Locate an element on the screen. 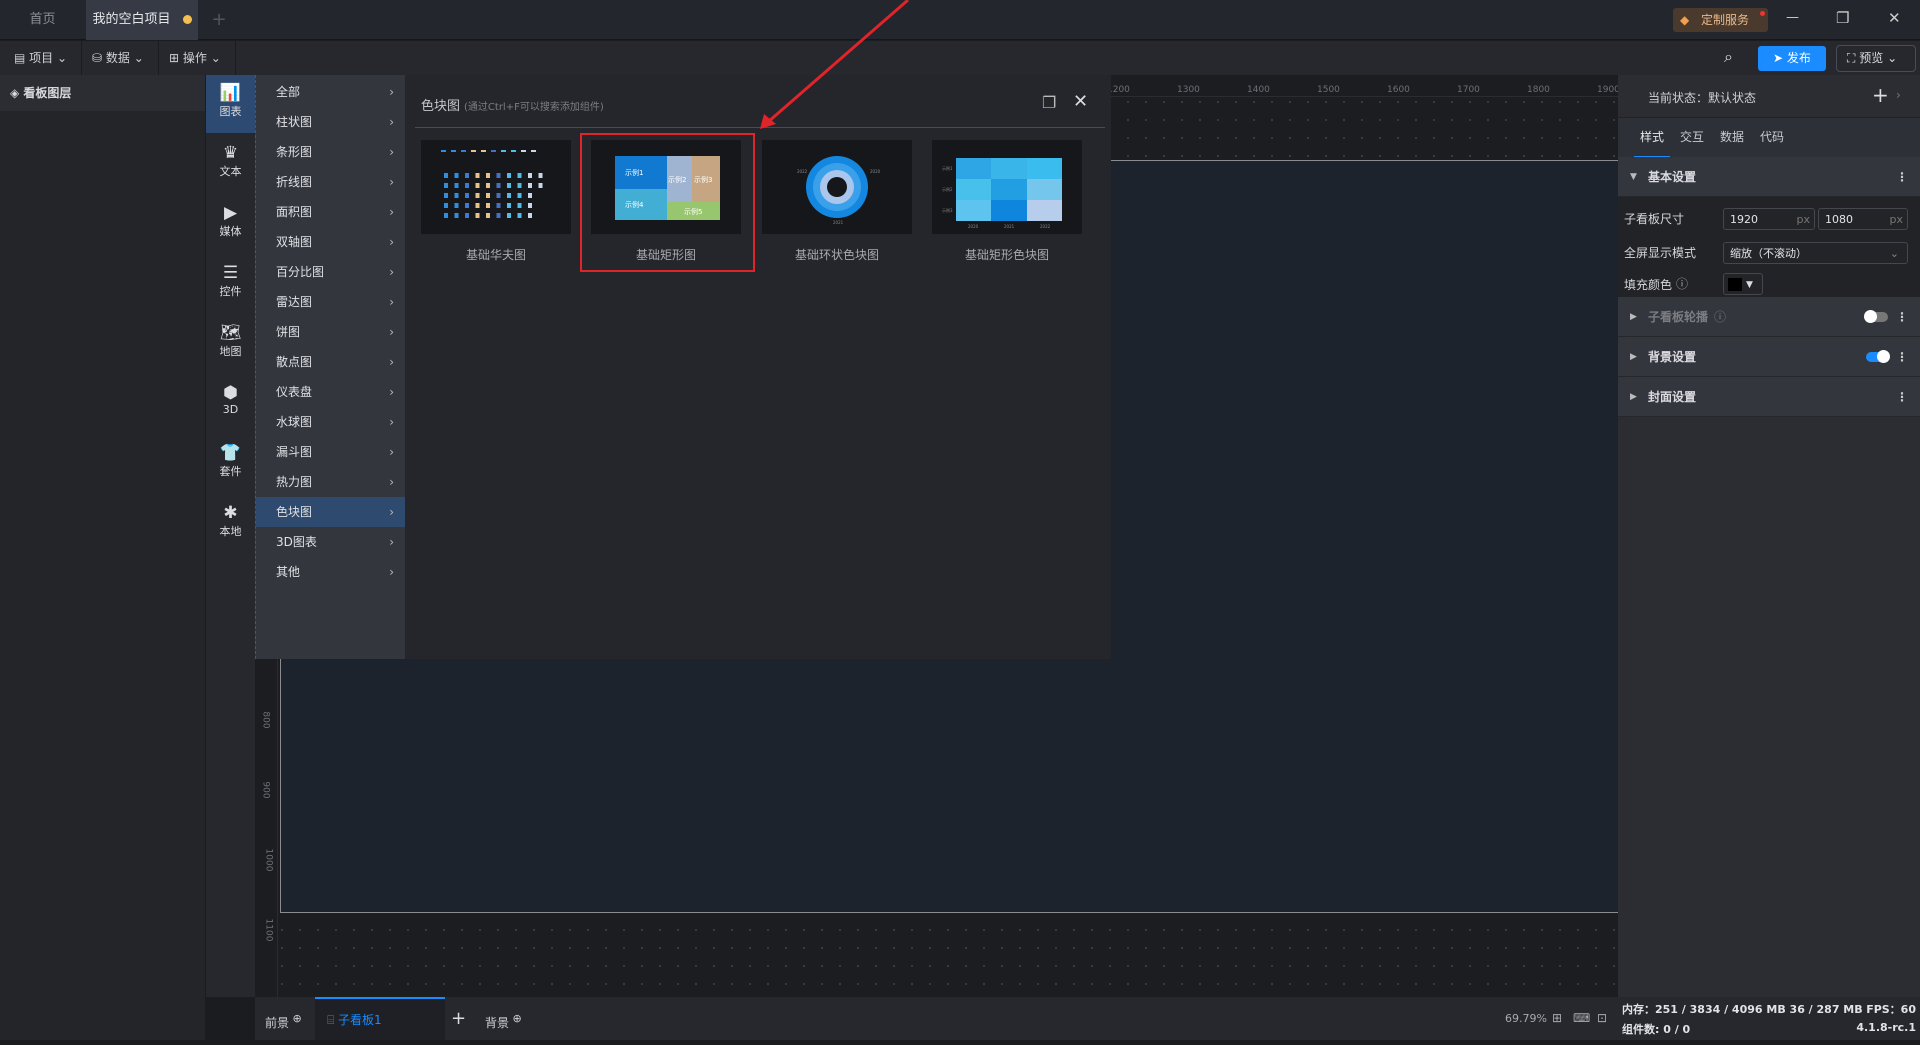  category-item: 雷达图 › is located at coordinates (331, 302).